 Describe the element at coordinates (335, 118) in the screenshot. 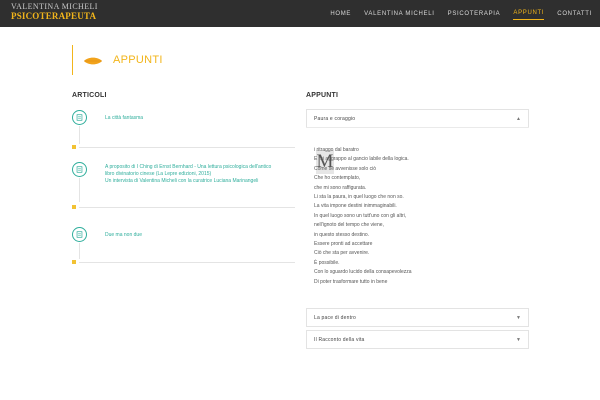

I see `accordion-label: Paura e coraggio` at that location.